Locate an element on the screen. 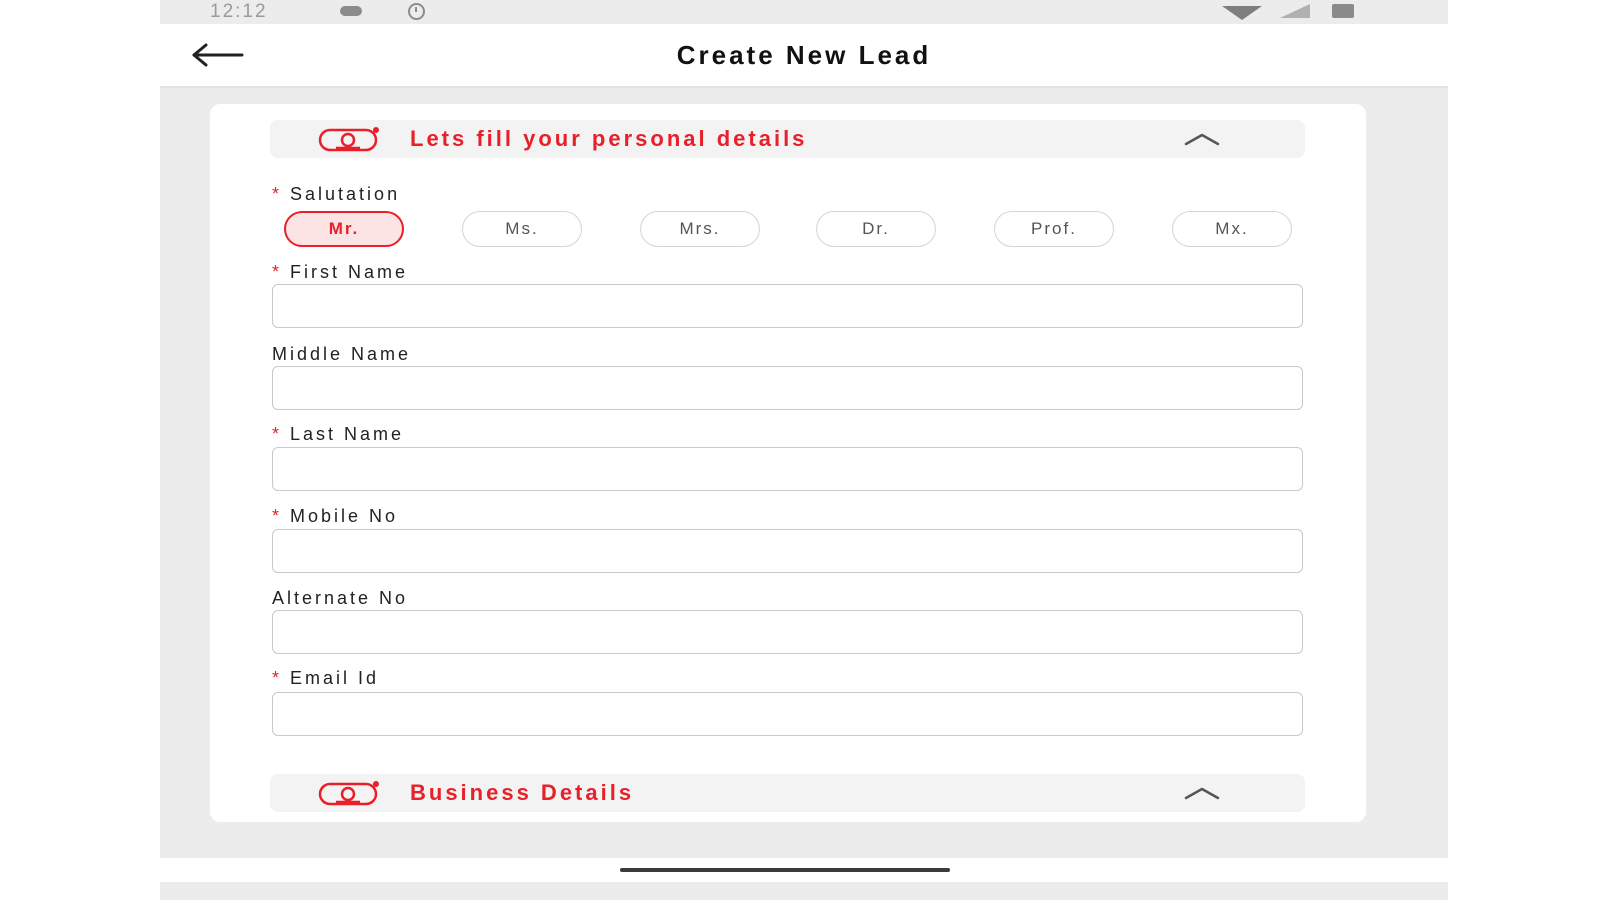  email-id-input is located at coordinates (787, 714).